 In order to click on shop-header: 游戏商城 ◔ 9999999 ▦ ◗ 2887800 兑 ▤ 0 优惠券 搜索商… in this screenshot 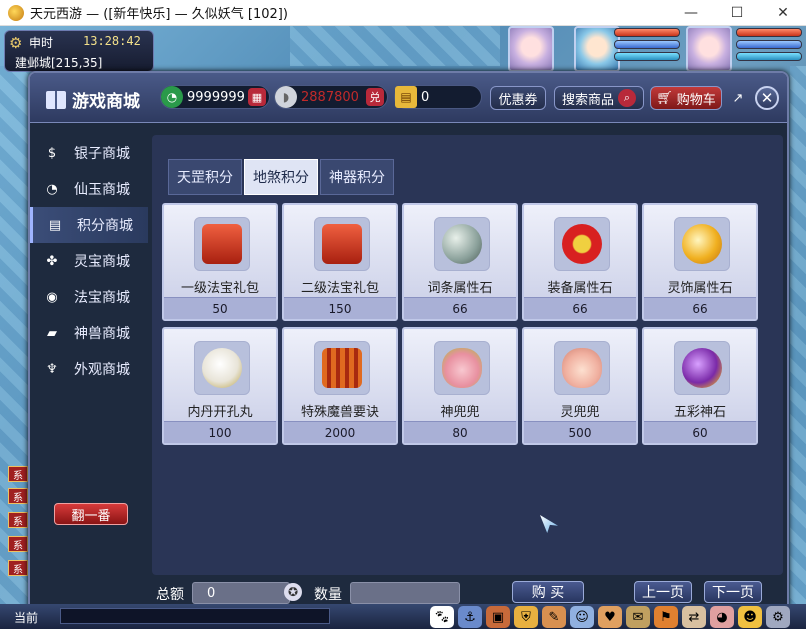, I will do `click(408, 98)`.